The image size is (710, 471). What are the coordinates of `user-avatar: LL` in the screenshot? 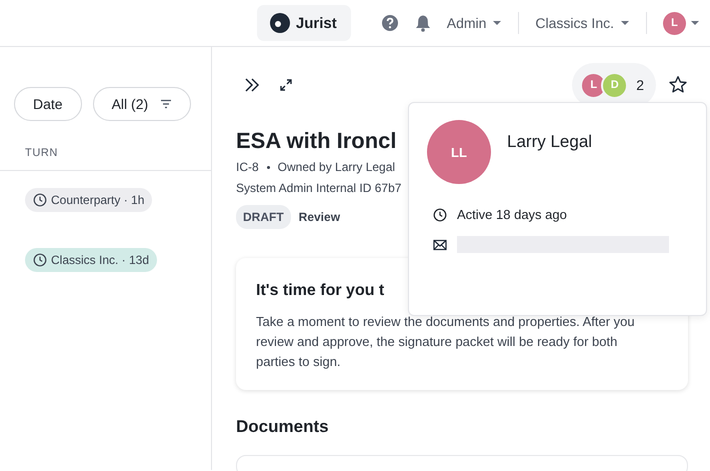 It's located at (459, 152).